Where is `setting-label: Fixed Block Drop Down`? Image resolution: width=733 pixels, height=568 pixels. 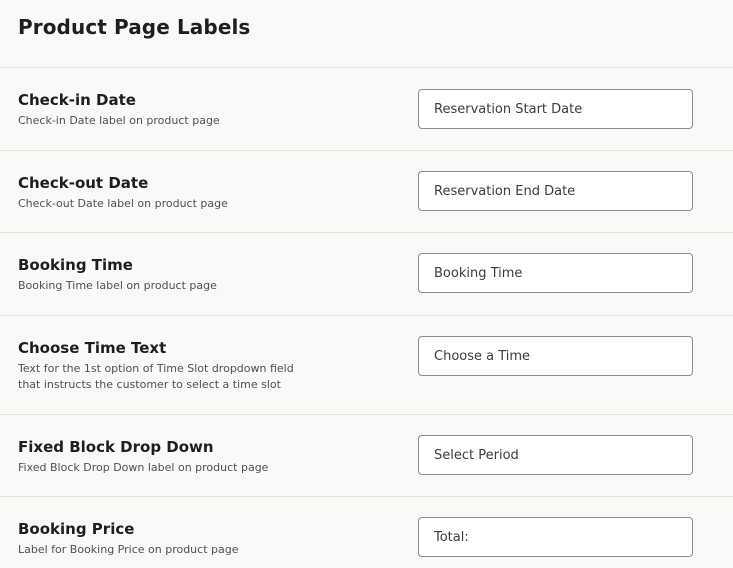
setting-label: Fixed Block Drop Down is located at coordinates (116, 447).